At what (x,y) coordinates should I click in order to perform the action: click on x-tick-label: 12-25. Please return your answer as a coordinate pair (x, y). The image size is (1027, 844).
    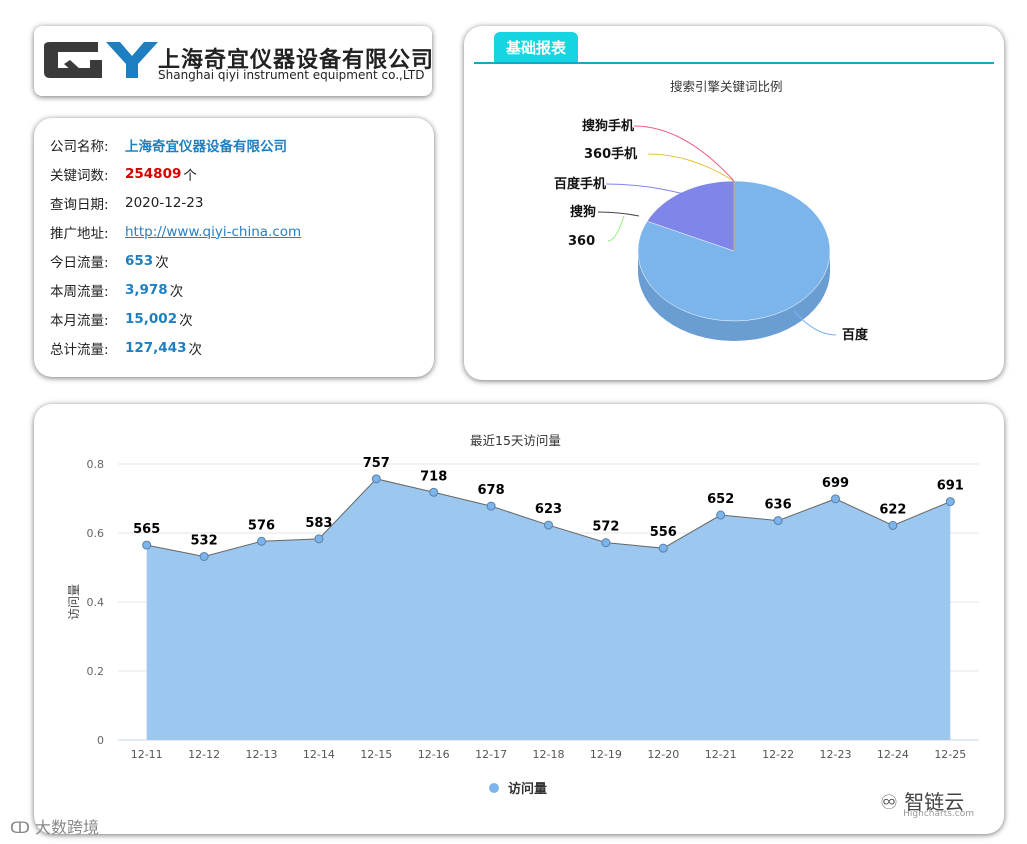
    Looking at the image, I should click on (950, 754).